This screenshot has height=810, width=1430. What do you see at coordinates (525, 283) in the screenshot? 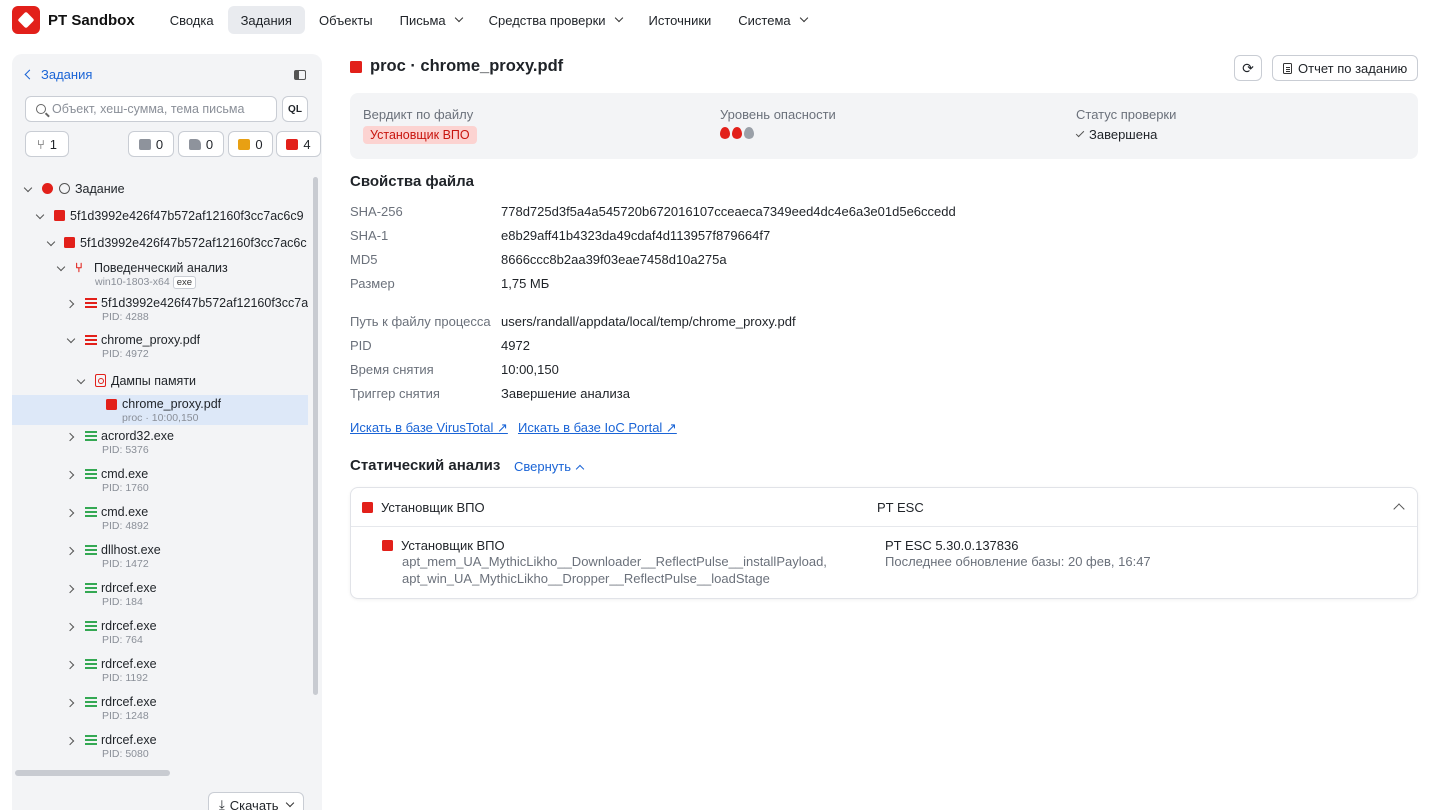
I see `prop-value: 1,75 МБ` at bounding box center [525, 283].